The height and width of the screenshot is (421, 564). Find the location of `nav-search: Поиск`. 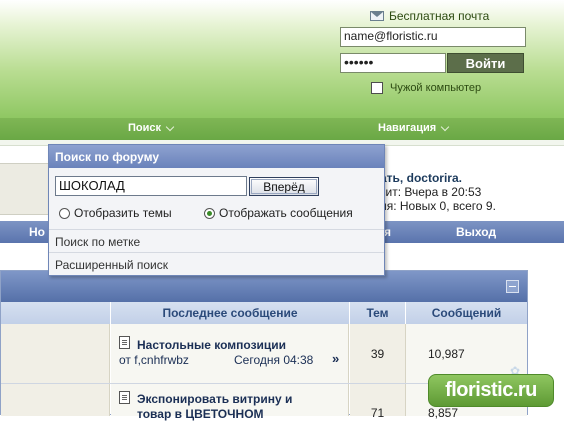

nav-search: Поиск is located at coordinates (151, 128).